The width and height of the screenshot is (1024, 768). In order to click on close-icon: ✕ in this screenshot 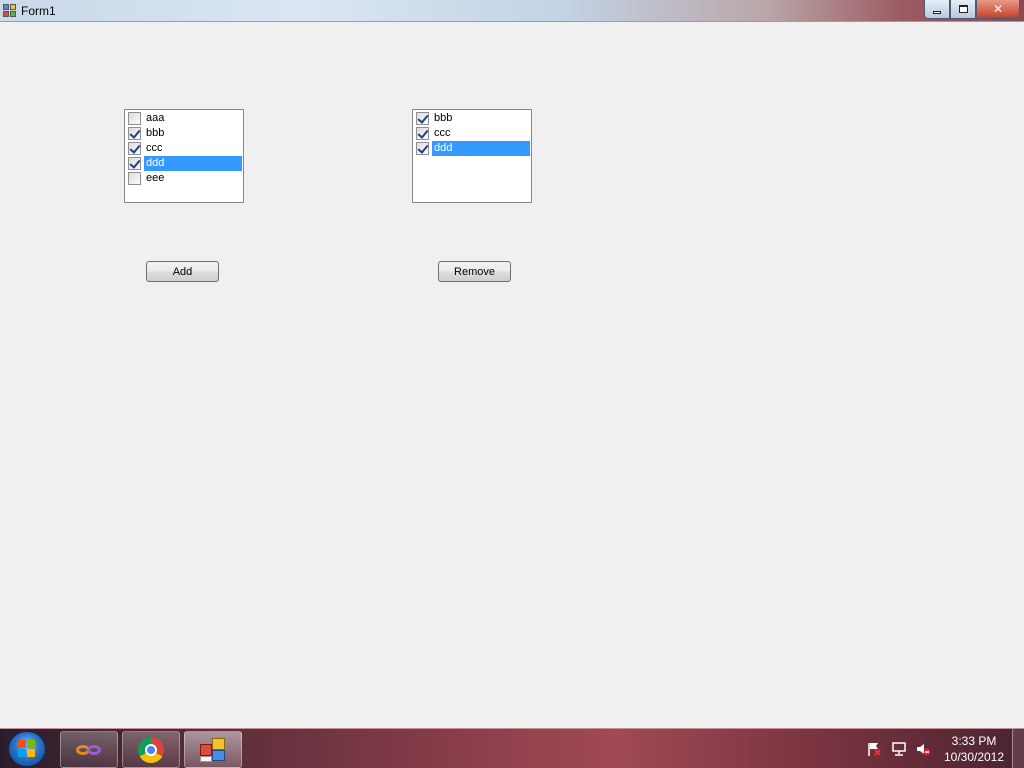, I will do `click(998, 9)`.